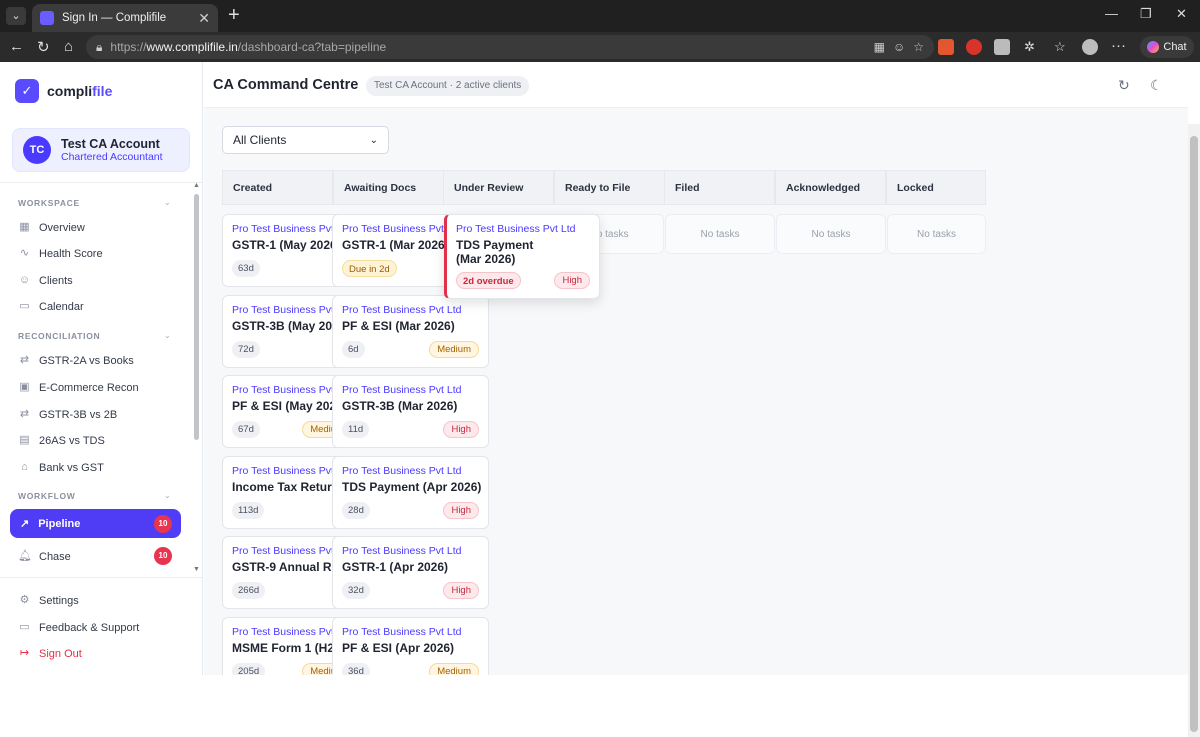 This screenshot has width=1200, height=737. I want to click on sidebar-item-sign-out: ↦ Sign Out, so click(50, 653).